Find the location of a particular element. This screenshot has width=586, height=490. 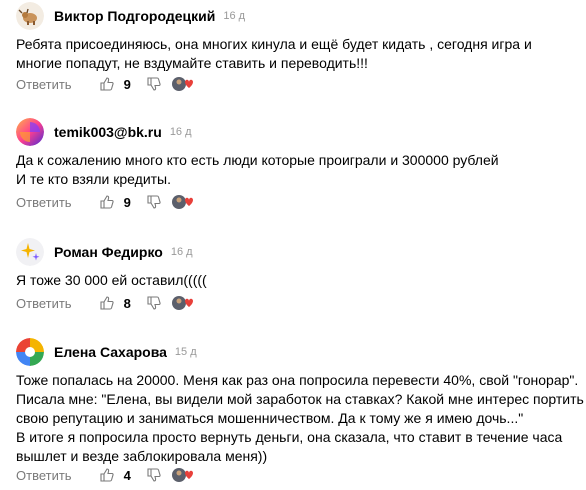

like-count: 4 is located at coordinates (127, 475).